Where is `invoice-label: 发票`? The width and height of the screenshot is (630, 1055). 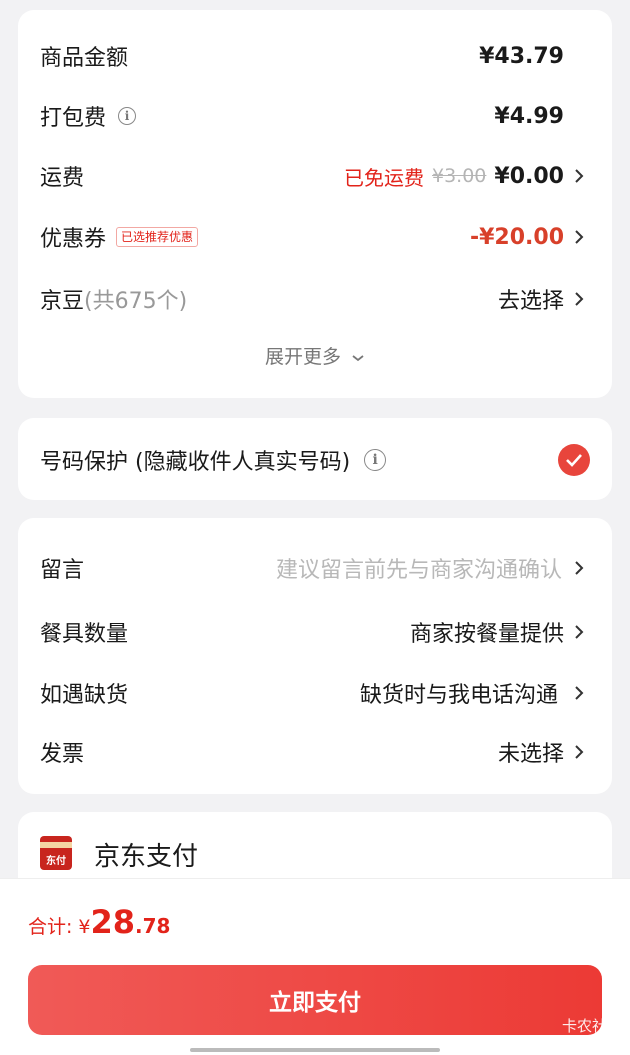
invoice-label: 发票 is located at coordinates (62, 754).